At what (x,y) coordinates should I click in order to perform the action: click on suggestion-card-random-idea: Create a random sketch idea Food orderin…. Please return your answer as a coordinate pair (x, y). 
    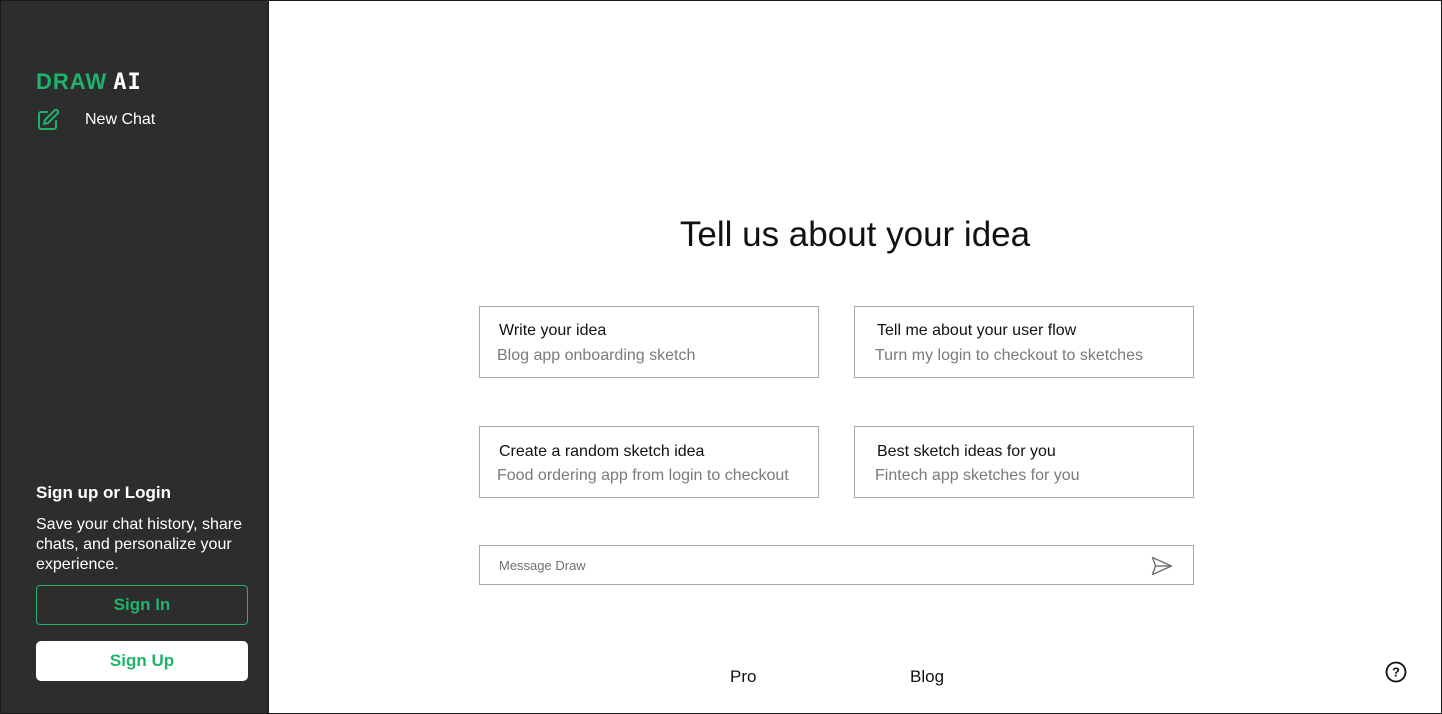
    Looking at the image, I should click on (649, 462).